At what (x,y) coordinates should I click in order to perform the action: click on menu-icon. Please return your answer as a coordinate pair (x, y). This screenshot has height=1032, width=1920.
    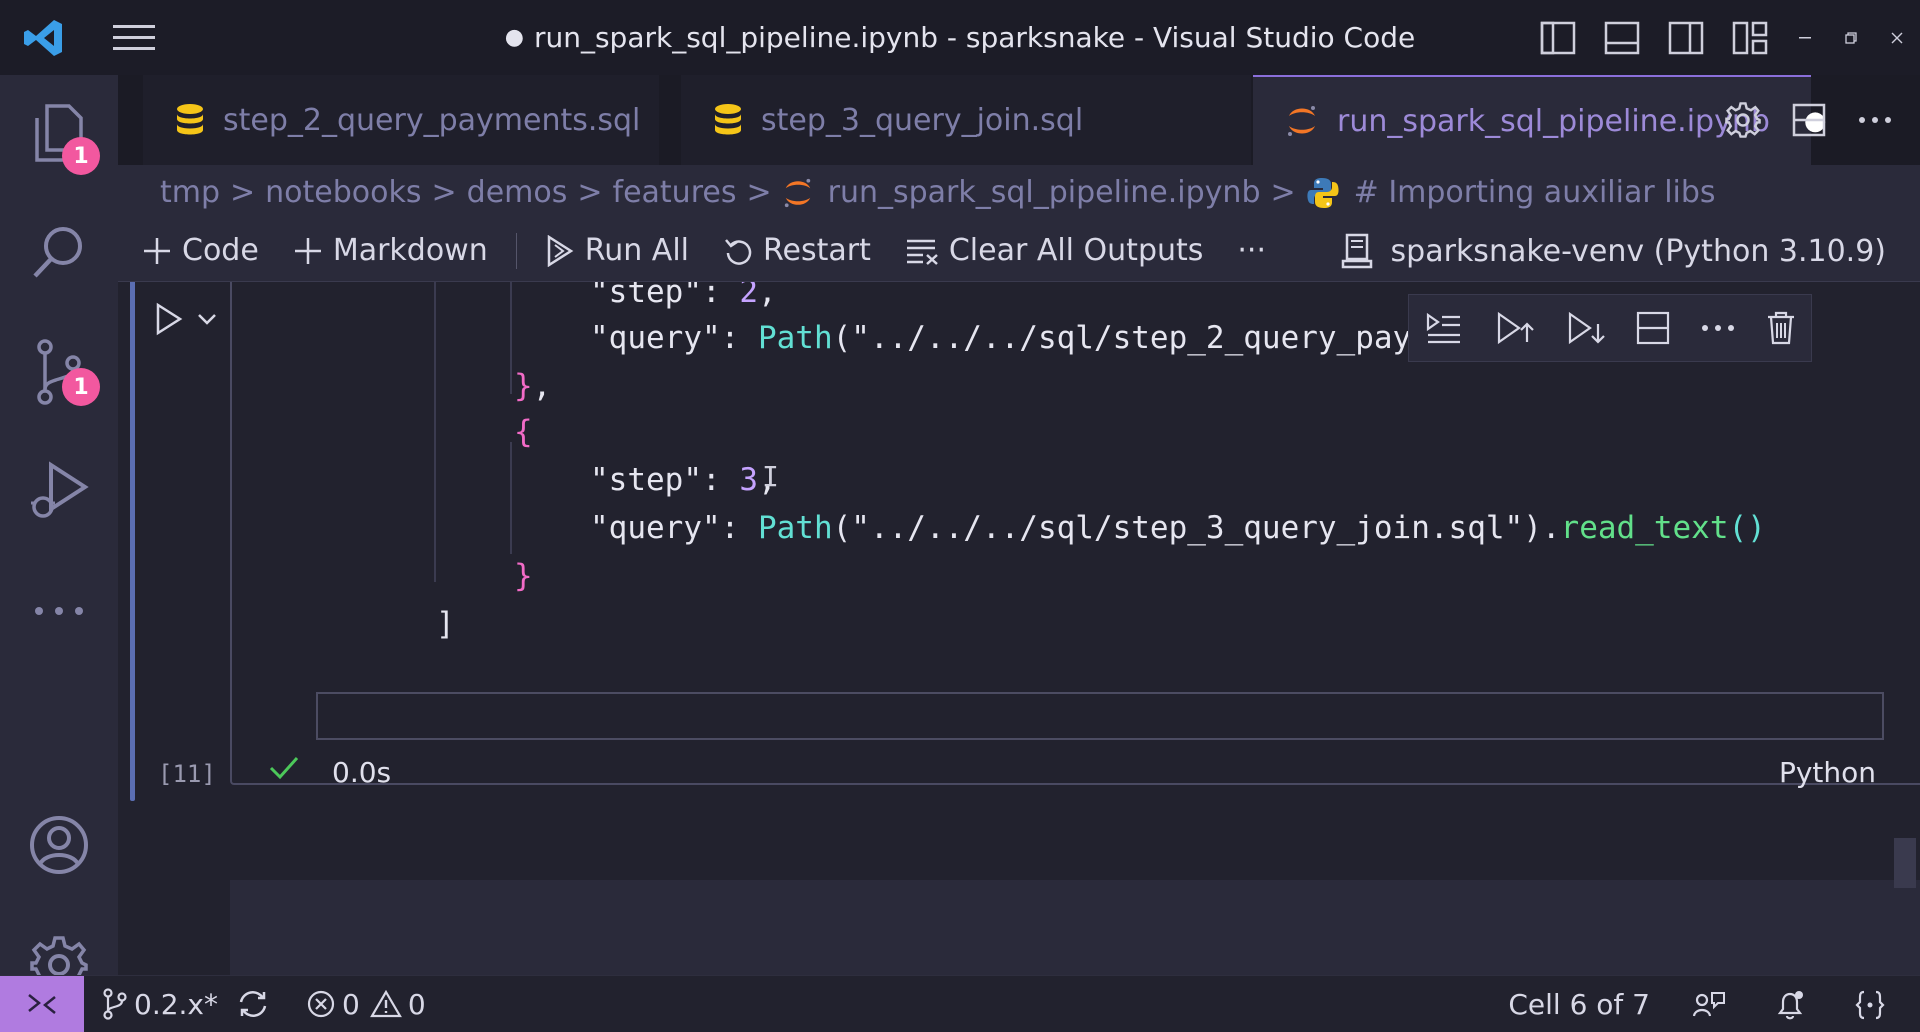
    Looking at the image, I should click on (134, 37).